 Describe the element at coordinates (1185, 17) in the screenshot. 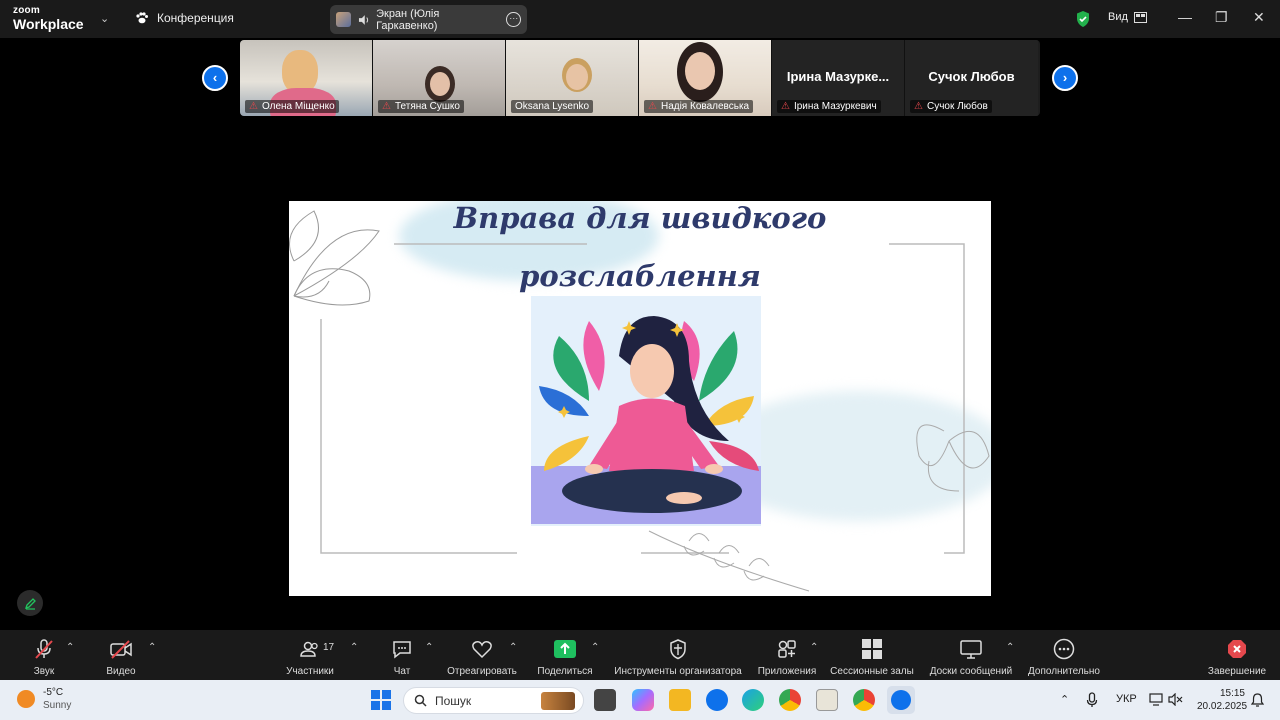

I see `minimize-icon: —` at that location.